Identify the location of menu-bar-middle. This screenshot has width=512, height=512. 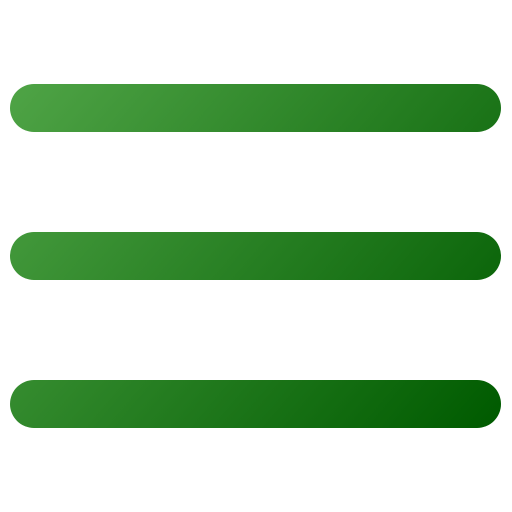
(255, 256).